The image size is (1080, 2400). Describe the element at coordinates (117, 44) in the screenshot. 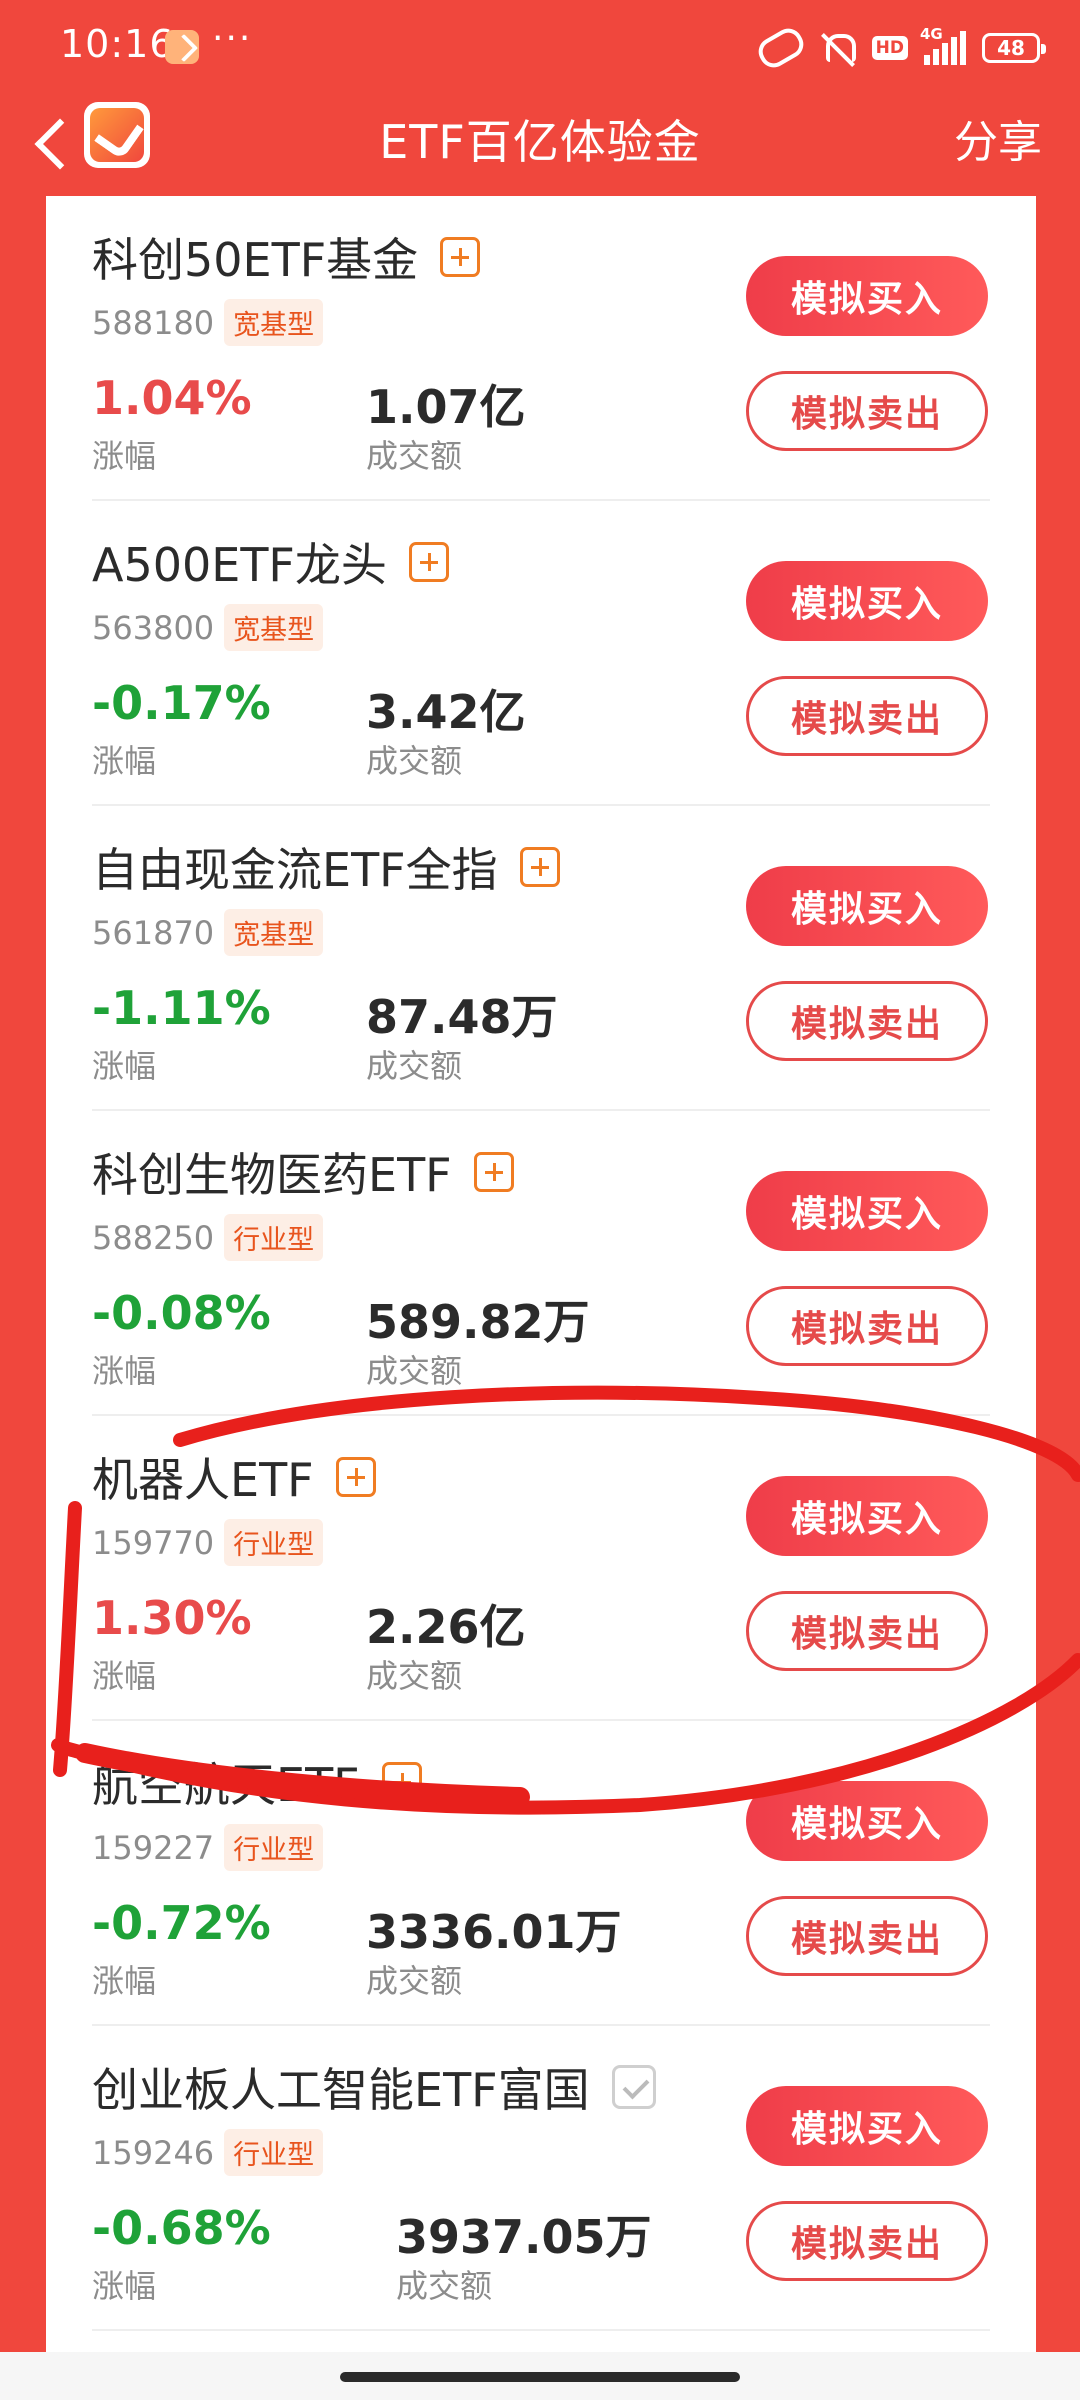

I see `status-time: 10:16` at that location.